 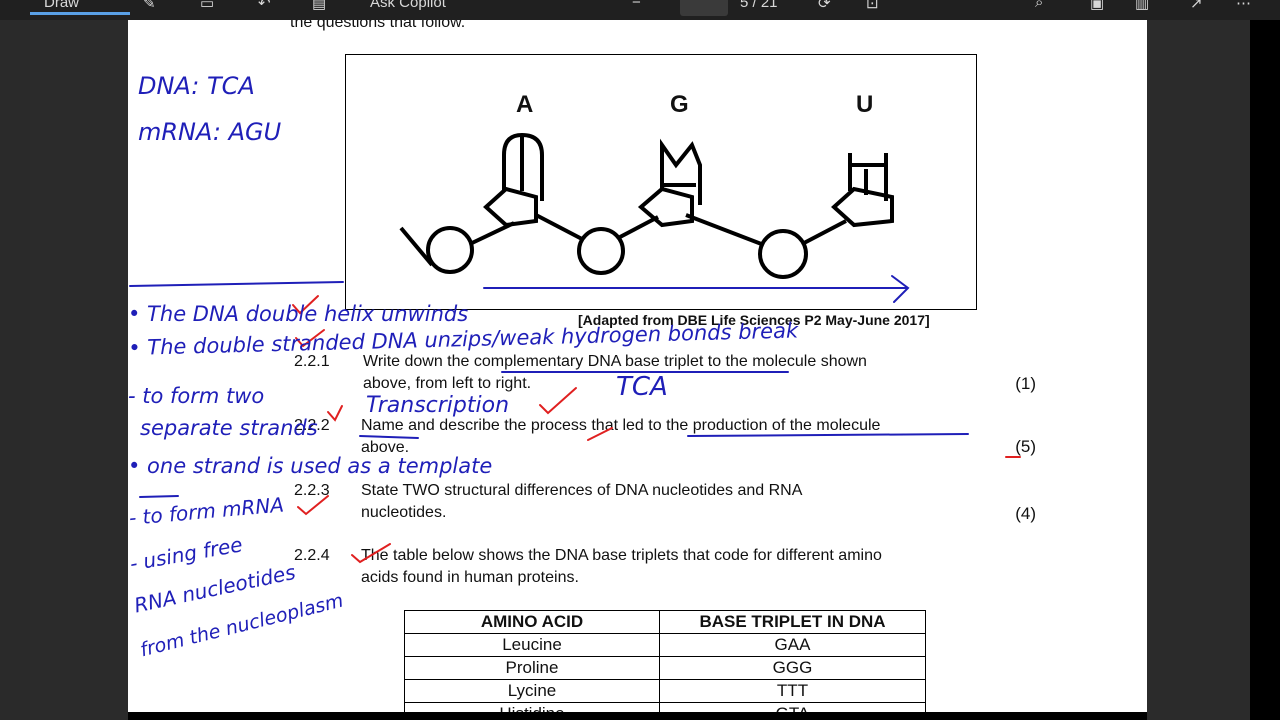 I want to click on table-row: Lycine TTT, so click(x=665, y=691).